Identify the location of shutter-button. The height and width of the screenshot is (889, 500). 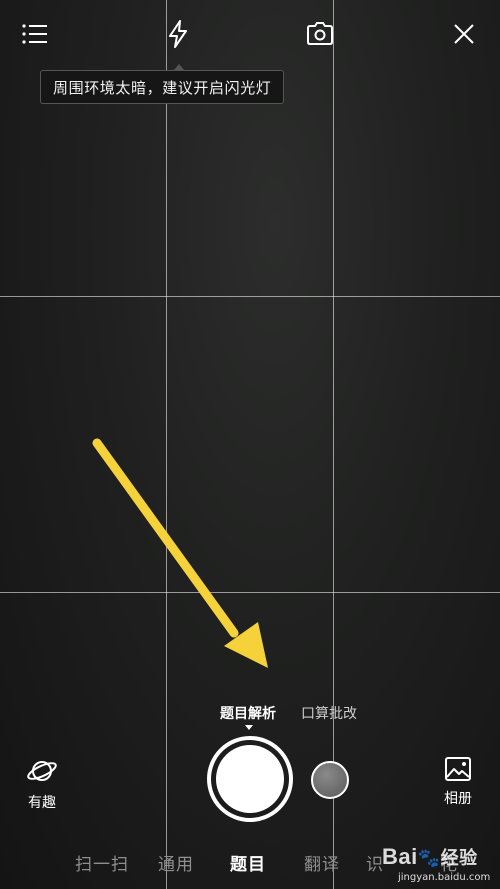
(250, 779).